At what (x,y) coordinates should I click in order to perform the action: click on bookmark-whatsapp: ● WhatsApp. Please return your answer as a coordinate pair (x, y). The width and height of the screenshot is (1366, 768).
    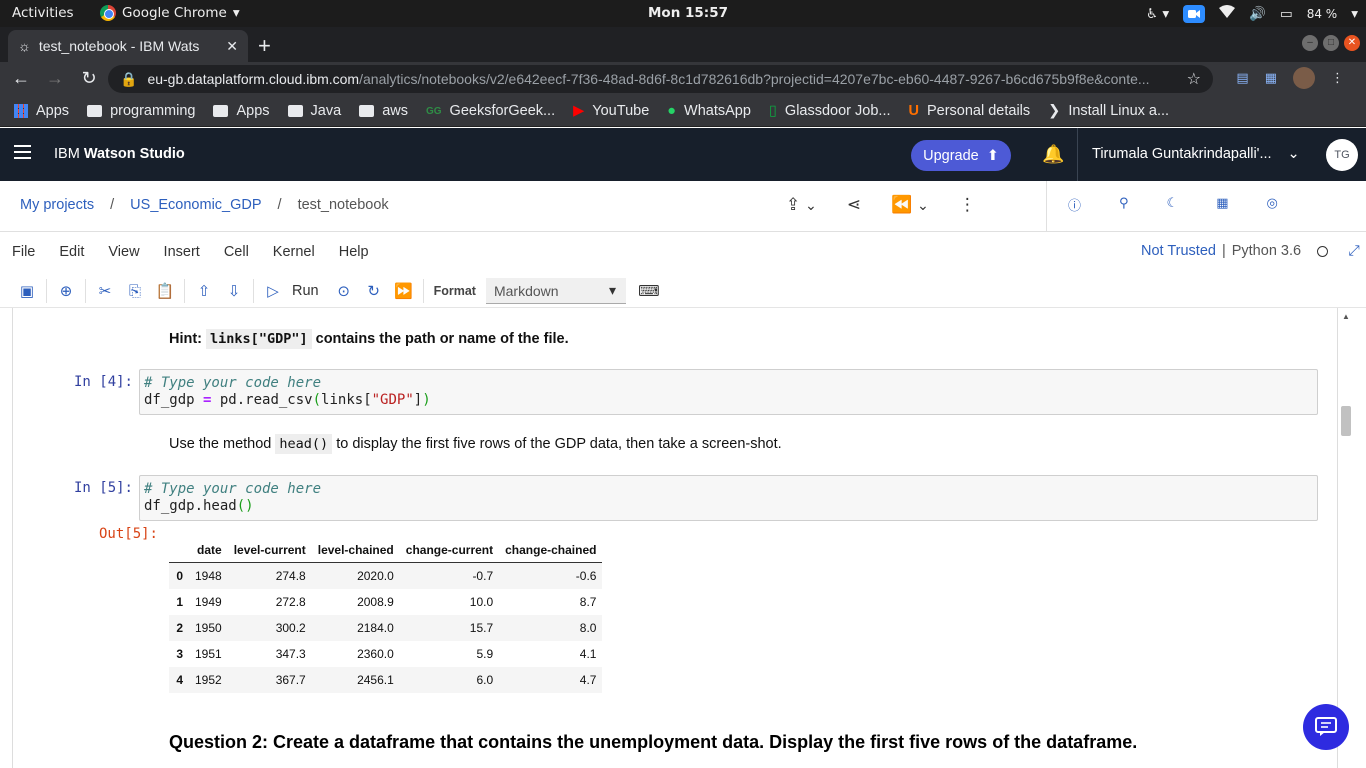
    Looking at the image, I should click on (709, 111).